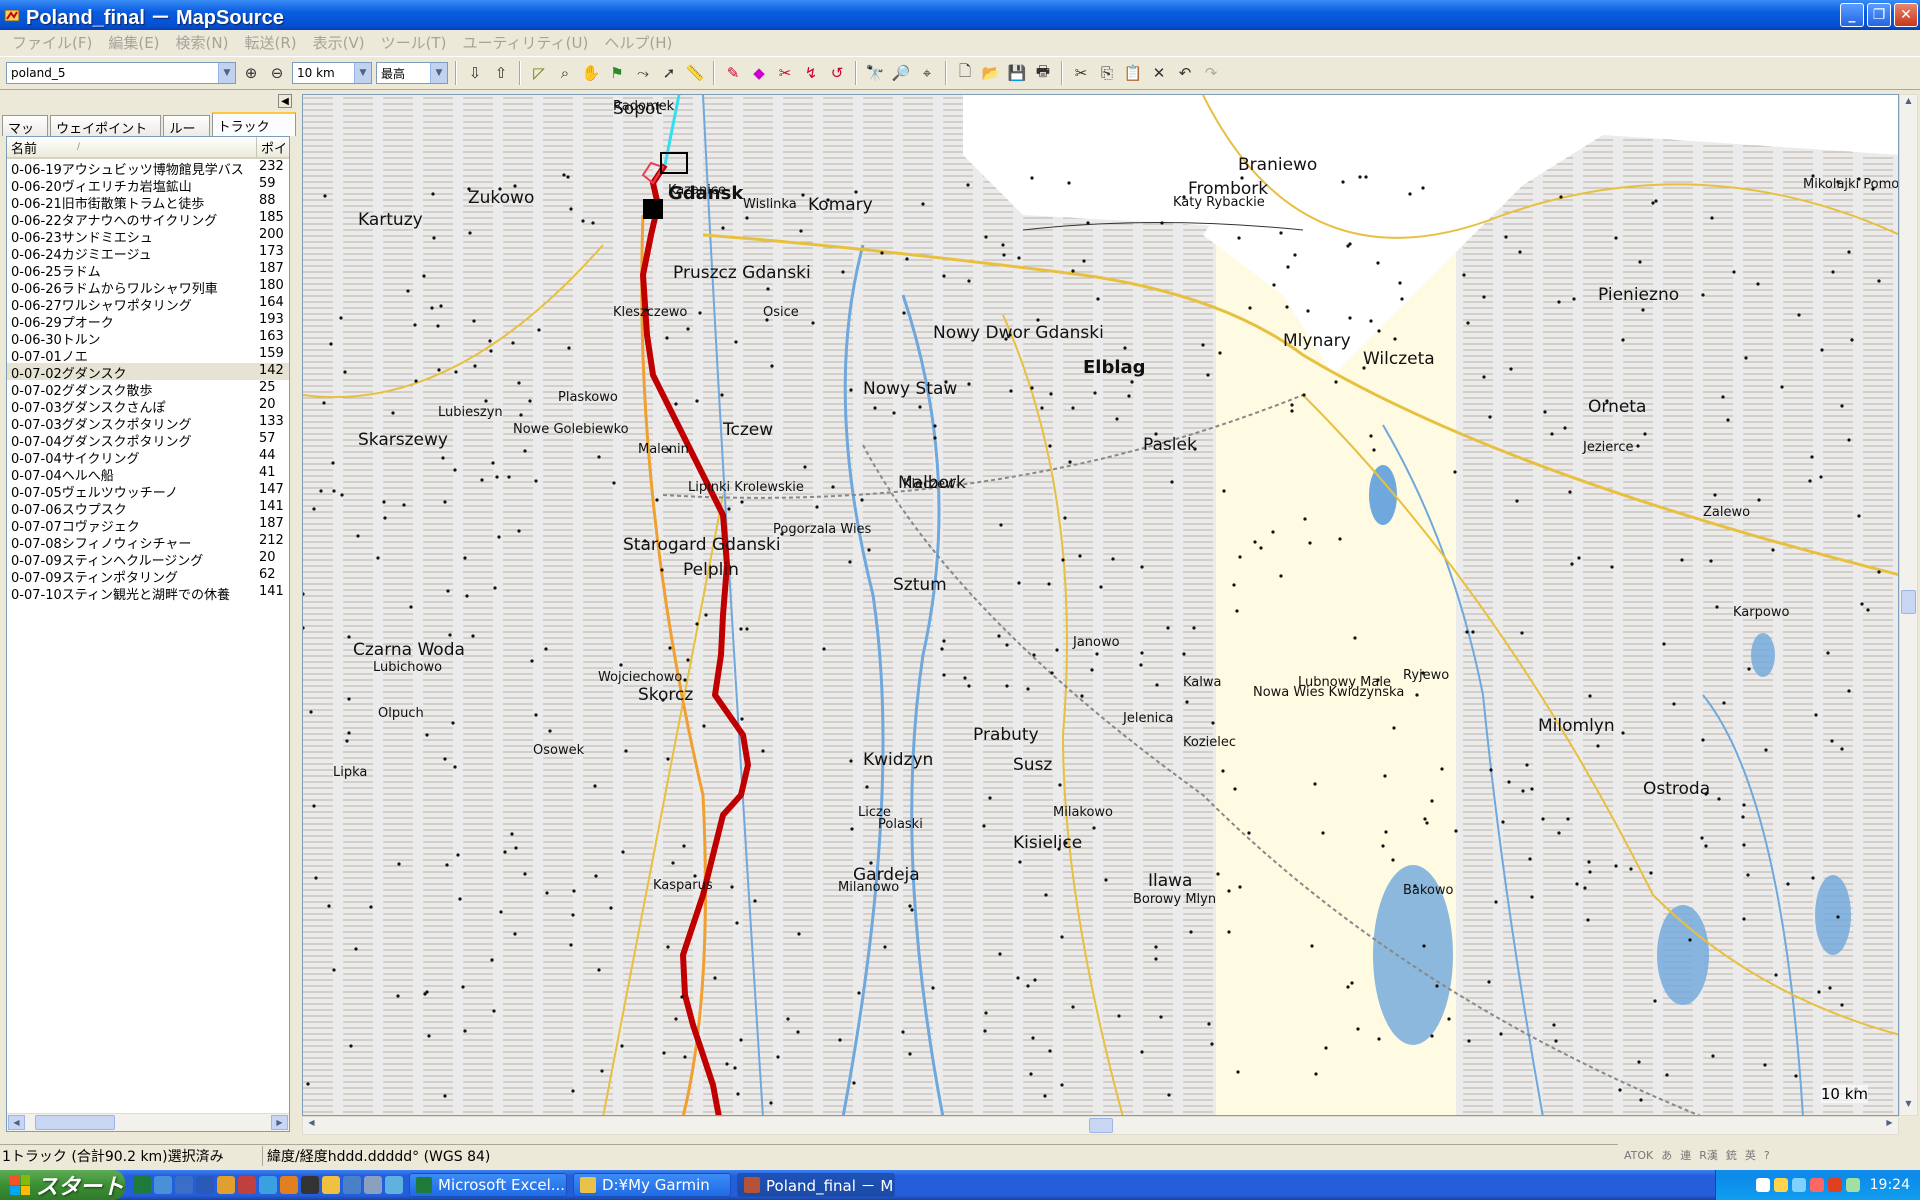  Describe the element at coordinates (1209, 742) in the screenshot. I see `place-label: Kozielec` at that location.